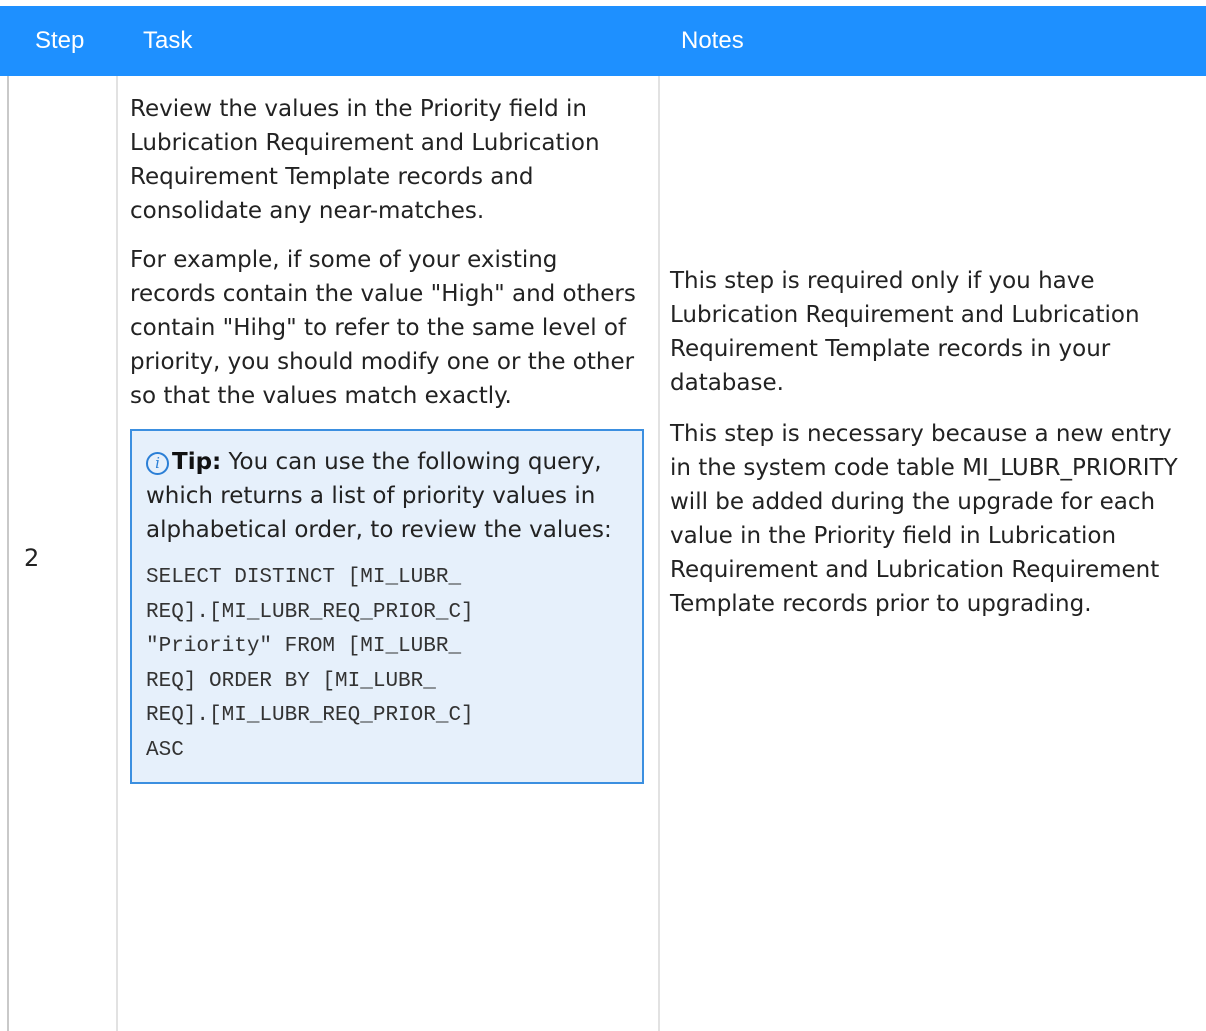 The height and width of the screenshot is (1031, 1206). What do you see at coordinates (8, 553) in the screenshot?
I see `row-border` at bounding box center [8, 553].